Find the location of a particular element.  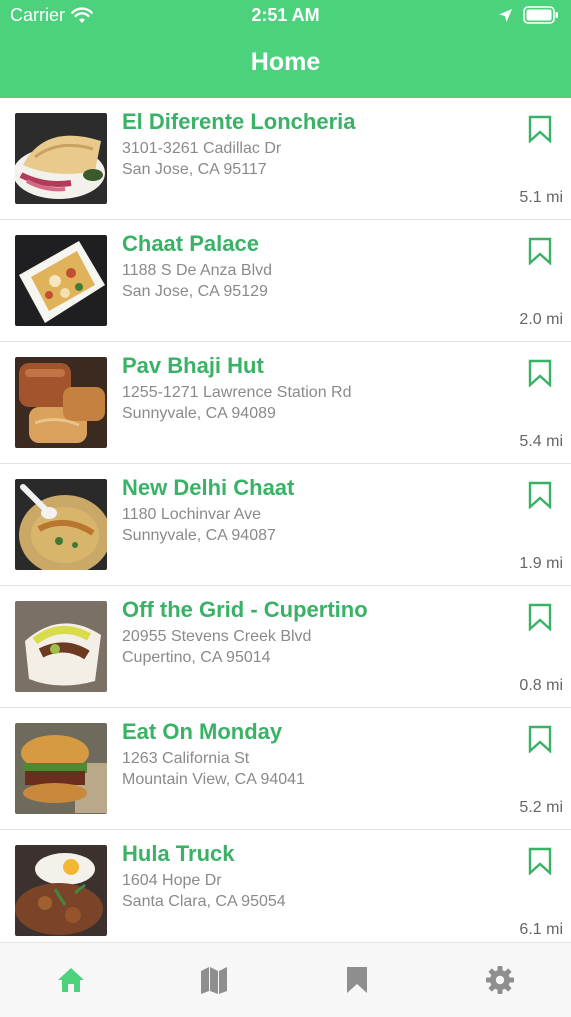

place-distance: 0.8 mi is located at coordinates (541, 685).